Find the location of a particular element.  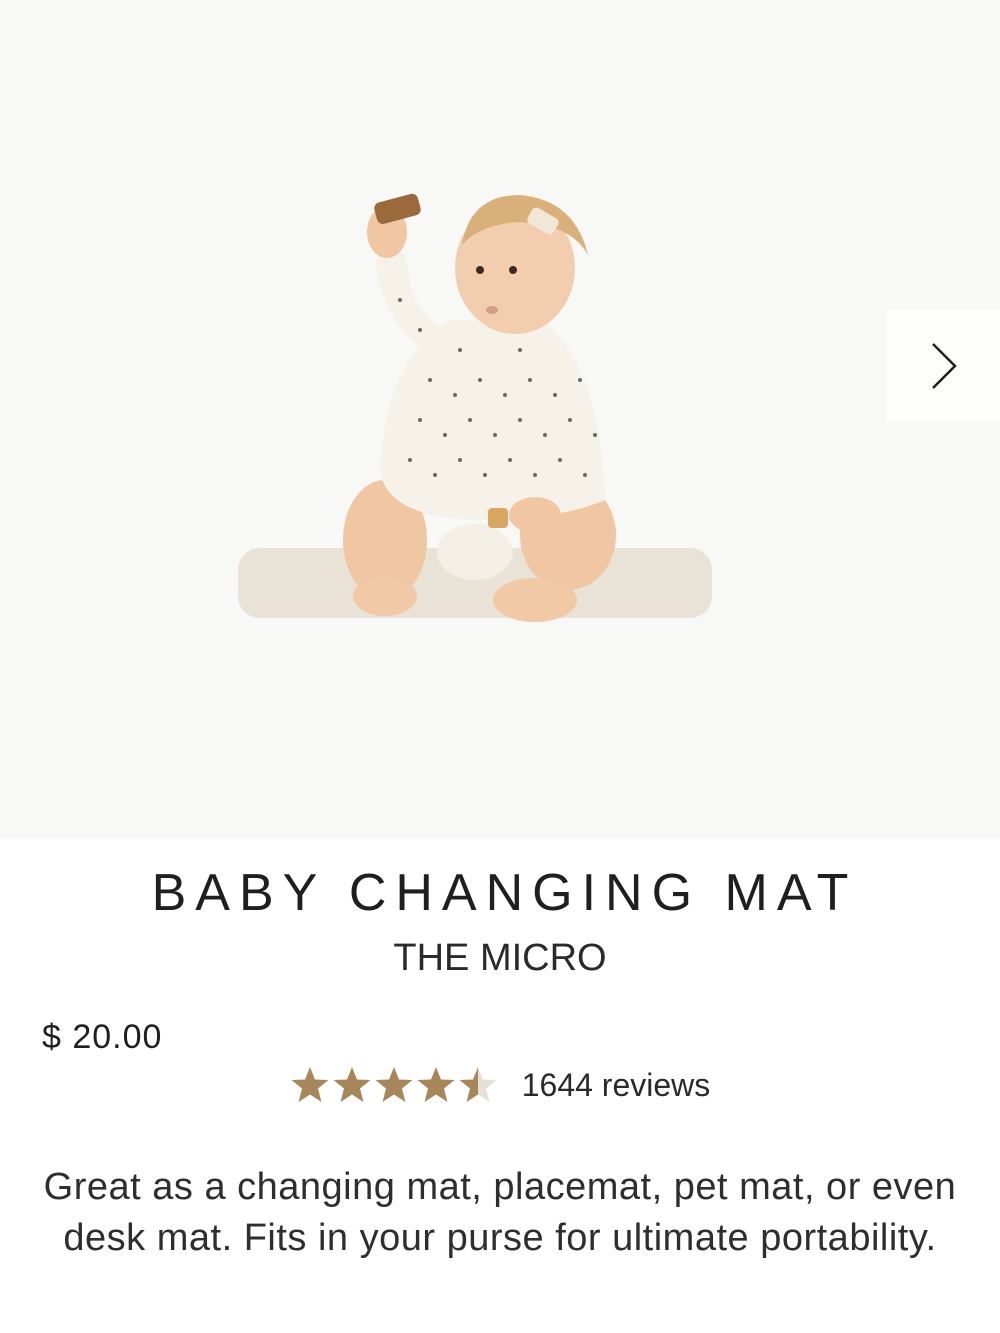

next-image-button is located at coordinates (943, 365).